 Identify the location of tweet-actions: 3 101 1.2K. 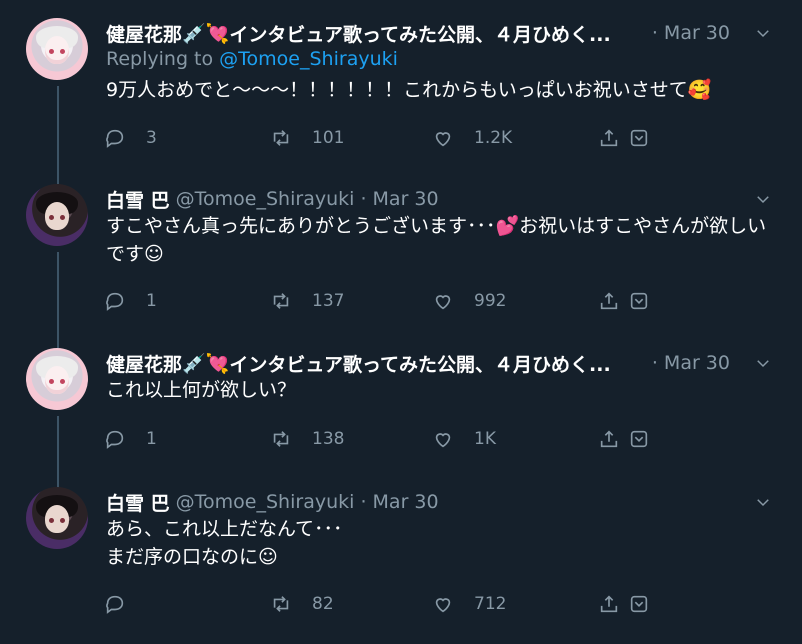
(377, 138).